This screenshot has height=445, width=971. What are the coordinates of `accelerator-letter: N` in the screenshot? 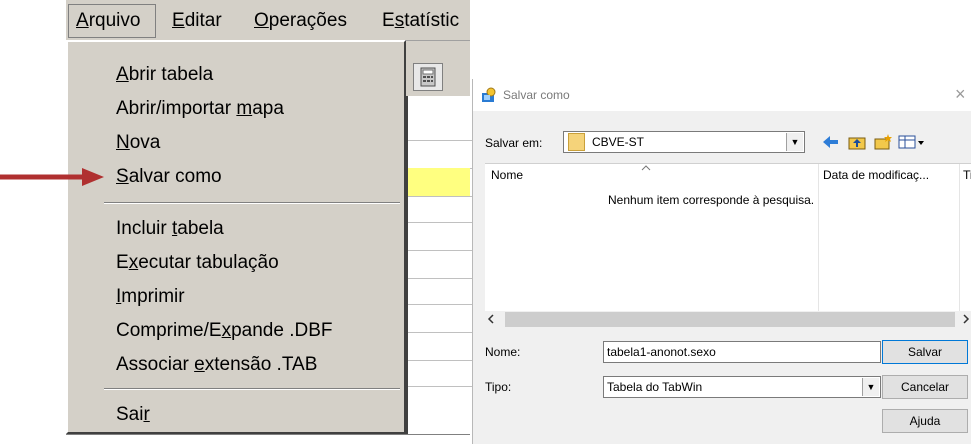 It's located at (123, 142).